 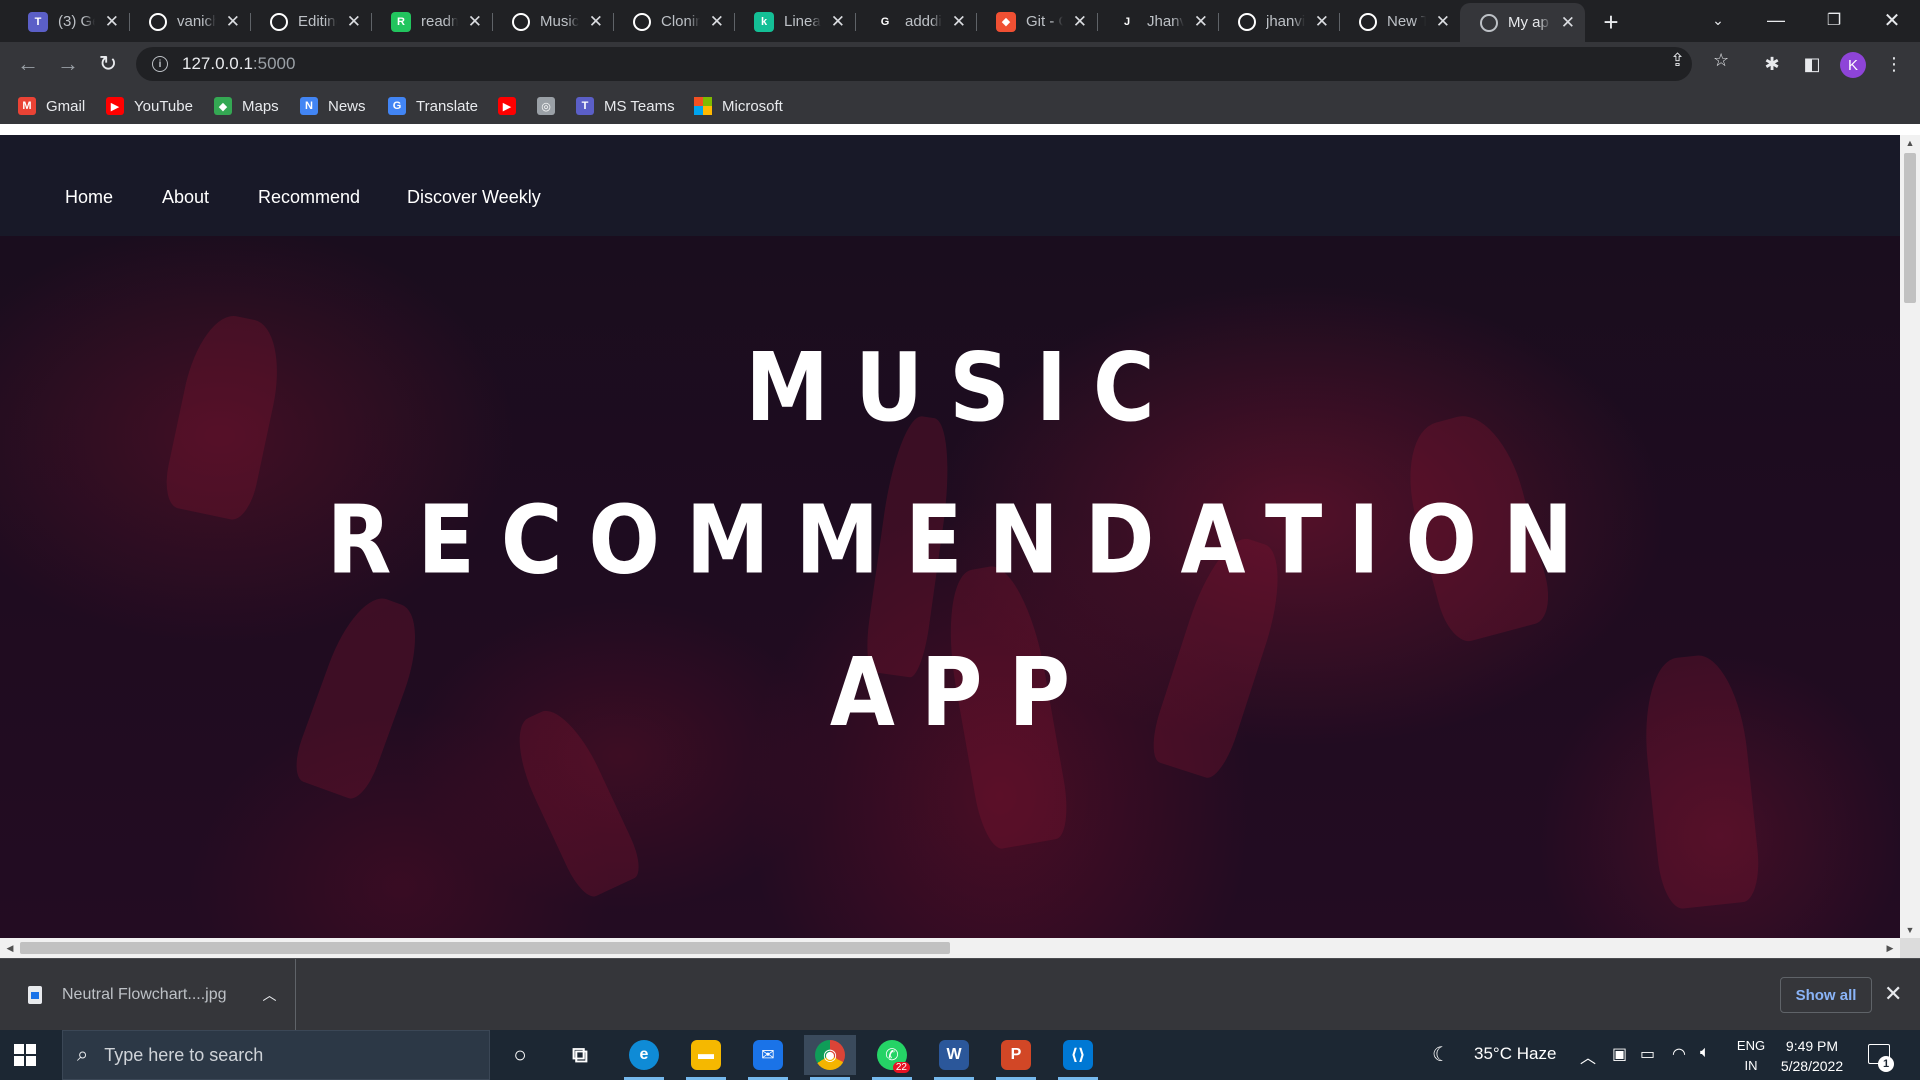 What do you see at coordinates (149, 106) in the screenshot?
I see `bookmark-youtube: ▶ YouTube` at bounding box center [149, 106].